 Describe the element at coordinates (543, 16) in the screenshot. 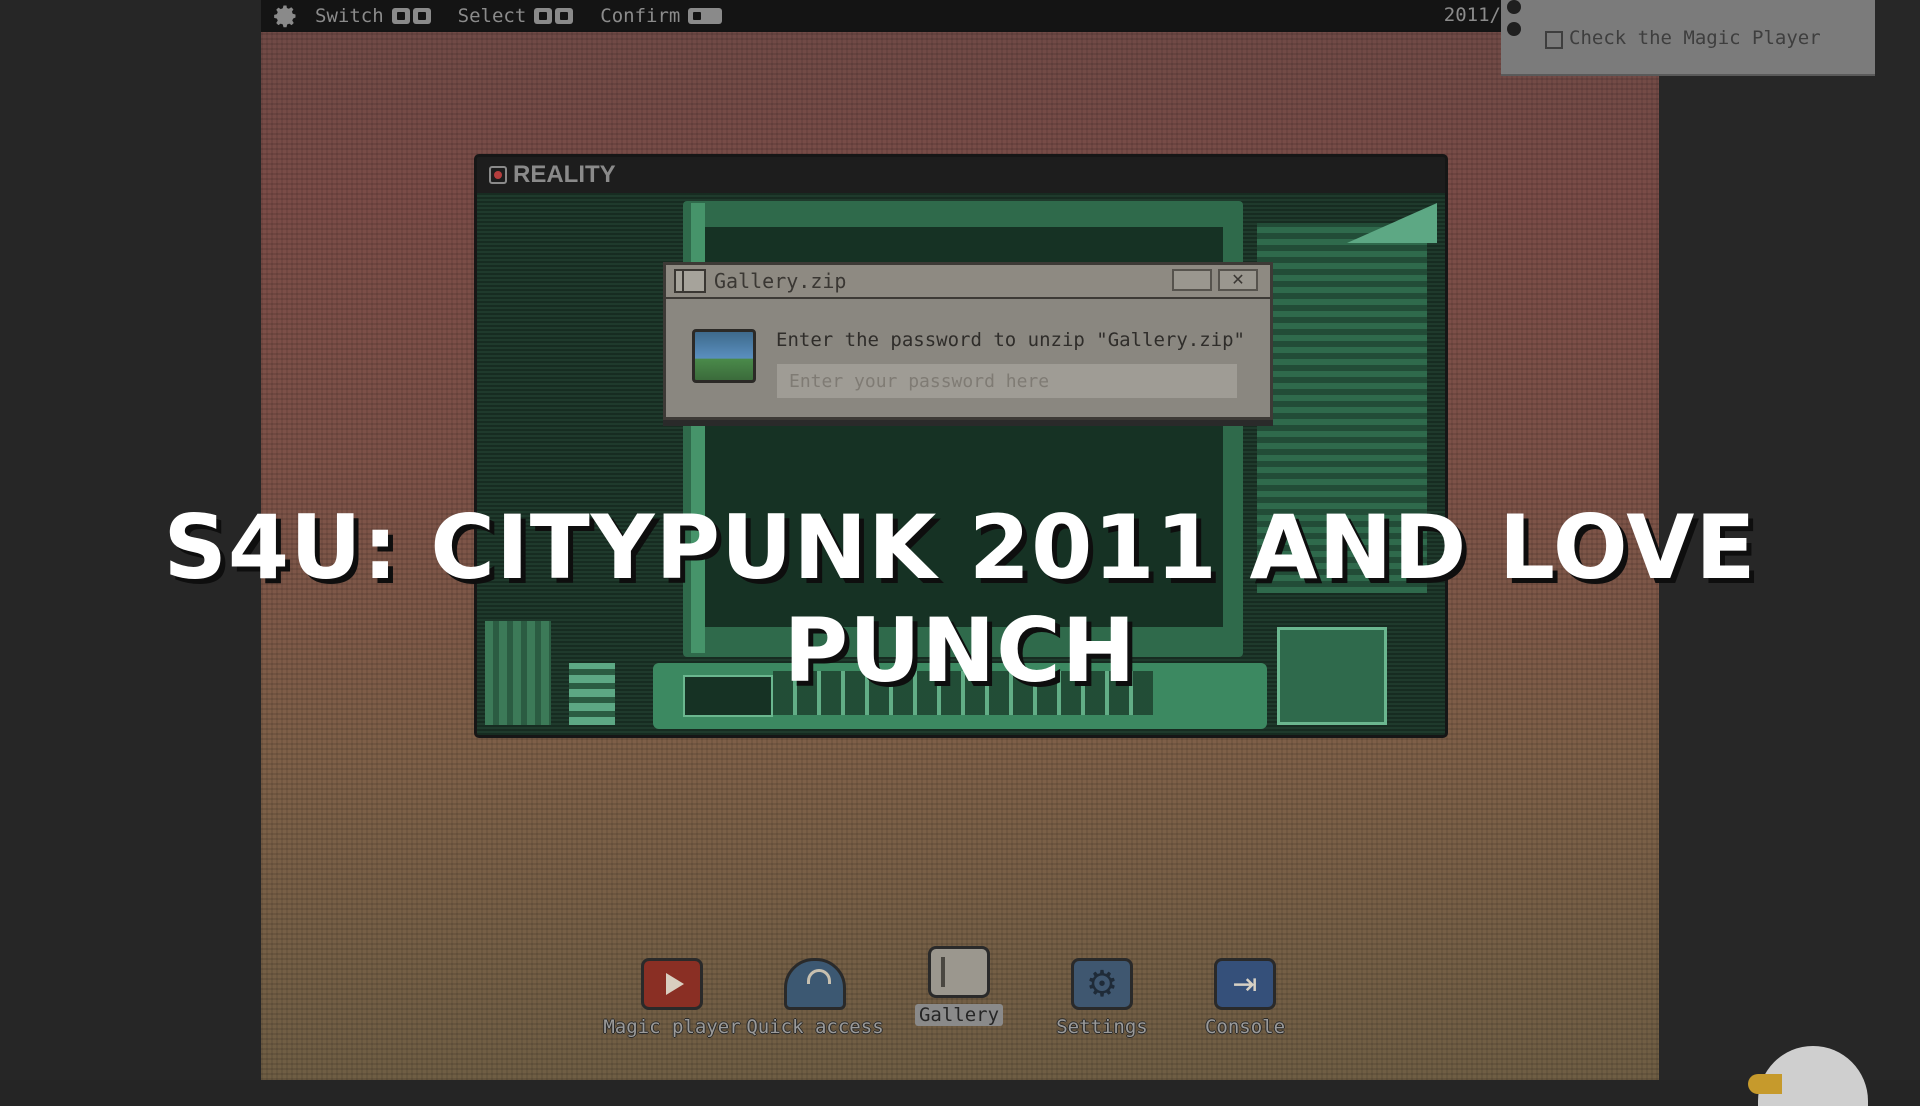

I see `up-key-icon` at that location.